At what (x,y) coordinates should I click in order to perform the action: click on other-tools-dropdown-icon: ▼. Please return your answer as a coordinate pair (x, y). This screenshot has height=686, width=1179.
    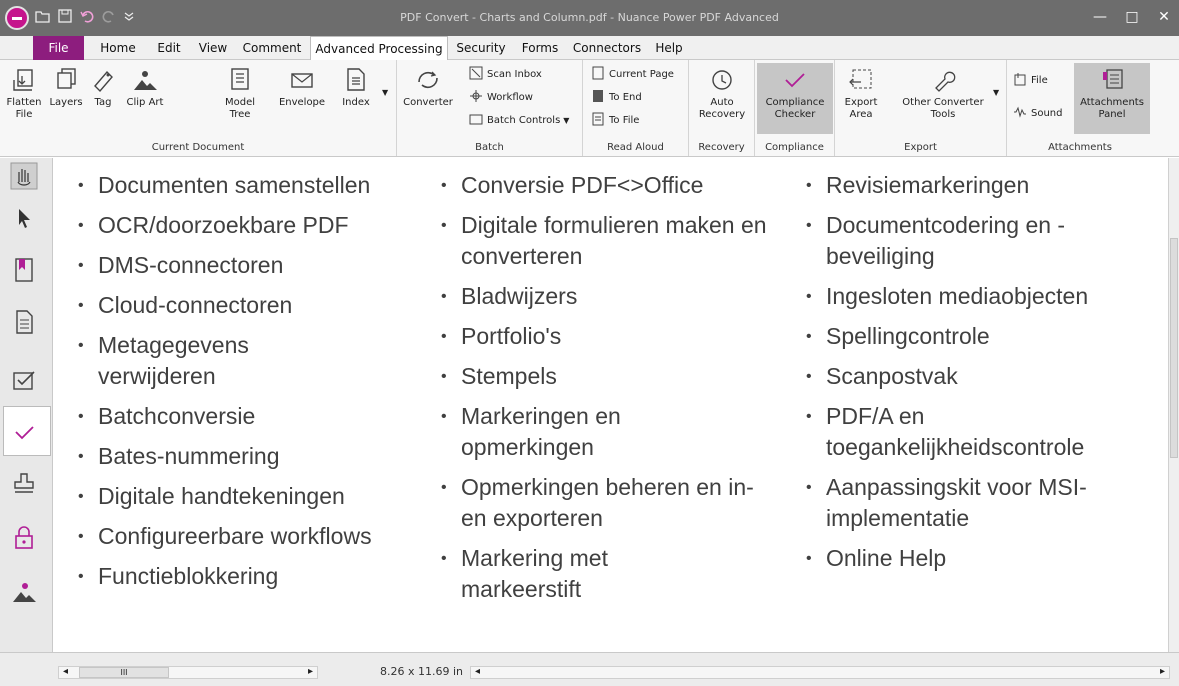
    Looking at the image, I should click on (996, 92).